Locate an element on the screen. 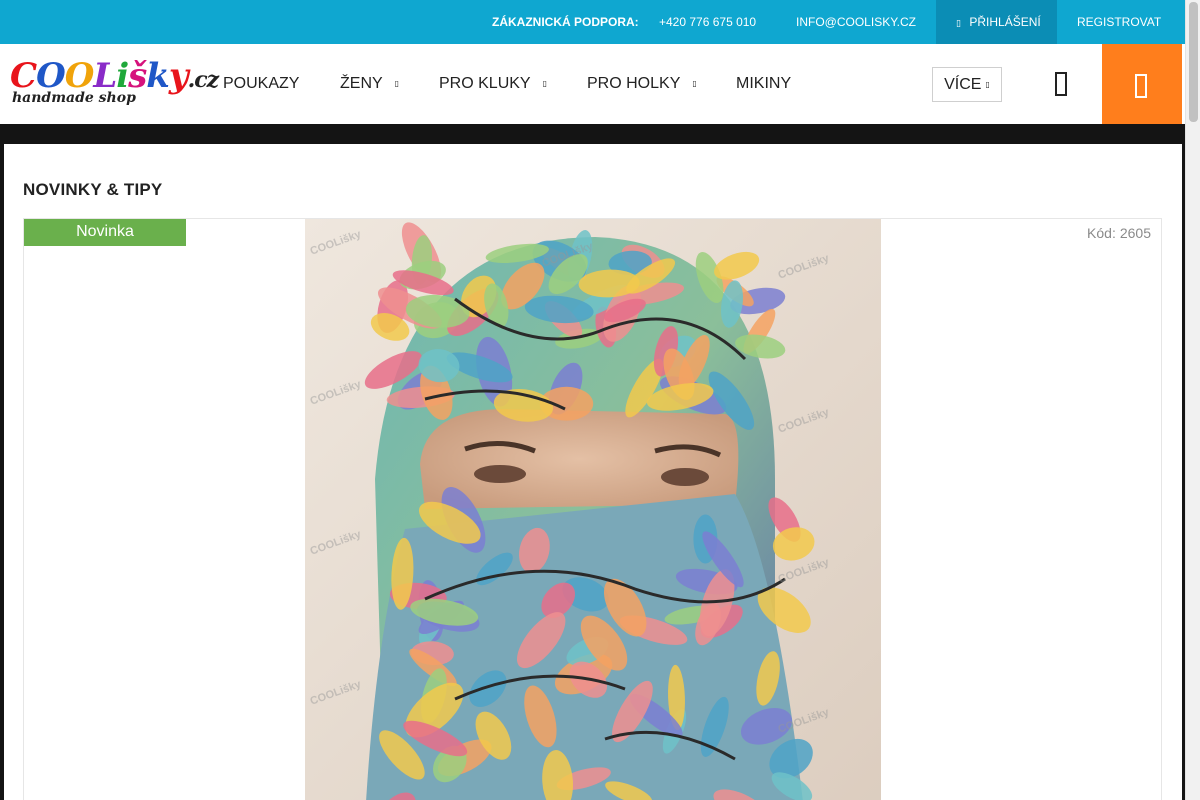 The height and width of the screenshot is (800, 1200). search-icon is located at coordinates (1061, 84).